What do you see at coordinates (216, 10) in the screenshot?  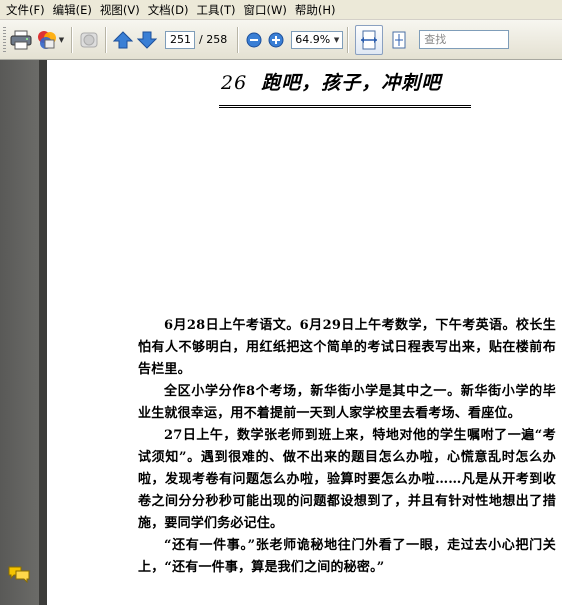 I see `menu-tools: 工具(T)` at bounding box center [216, 10].